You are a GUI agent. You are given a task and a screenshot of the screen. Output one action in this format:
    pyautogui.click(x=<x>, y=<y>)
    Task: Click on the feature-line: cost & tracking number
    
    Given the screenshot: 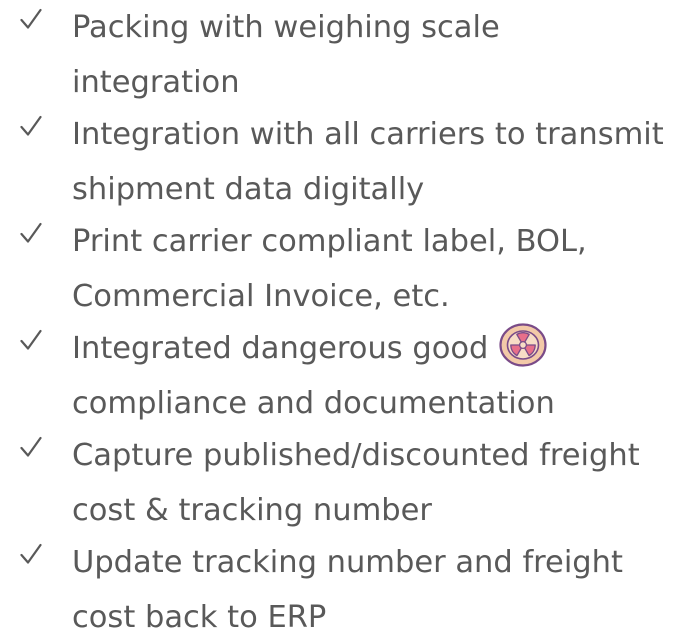 What is the action you would take?
    pyautogui.click(x=252, y=510)
    